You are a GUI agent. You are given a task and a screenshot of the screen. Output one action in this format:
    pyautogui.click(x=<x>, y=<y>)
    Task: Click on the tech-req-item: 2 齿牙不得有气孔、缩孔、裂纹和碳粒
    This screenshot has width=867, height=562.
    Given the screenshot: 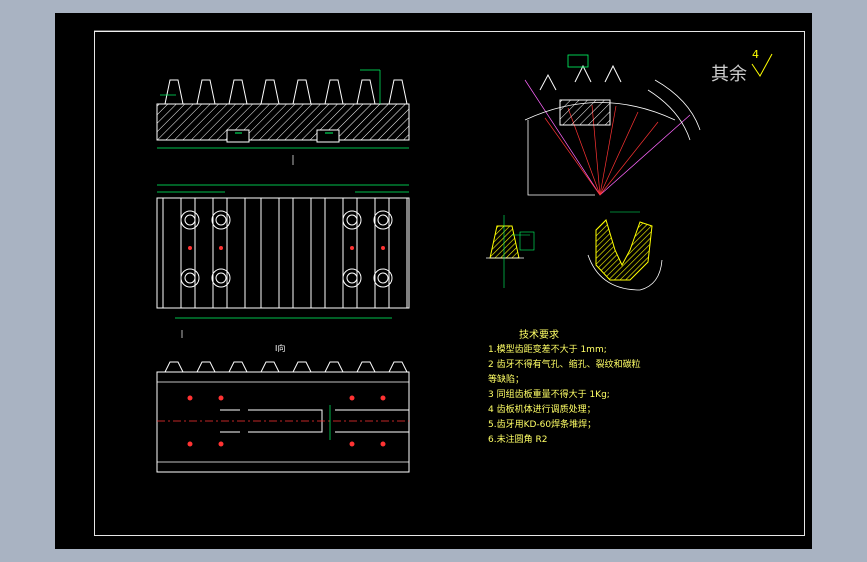 What is the action you would take?
    pyautogui.click(x=564, y=365)
    